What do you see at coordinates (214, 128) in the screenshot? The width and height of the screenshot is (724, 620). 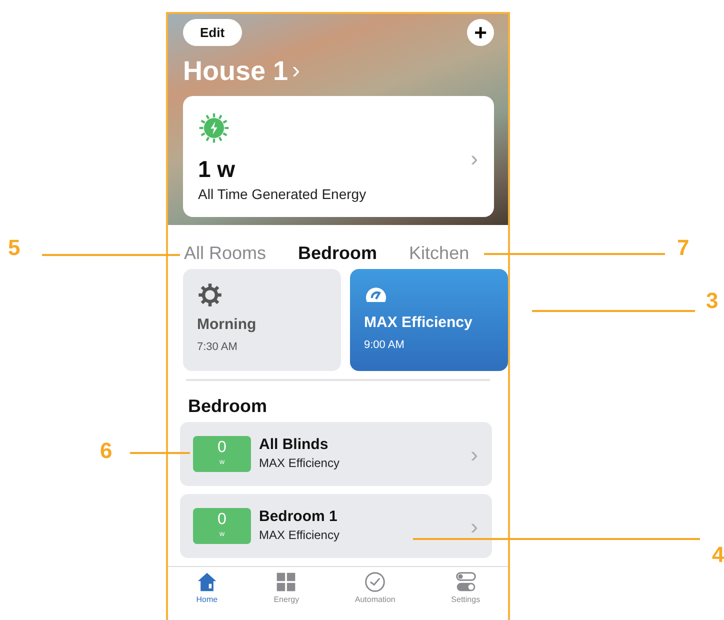 I see `sun-bolt-icon` at bounding box center [214, 128].